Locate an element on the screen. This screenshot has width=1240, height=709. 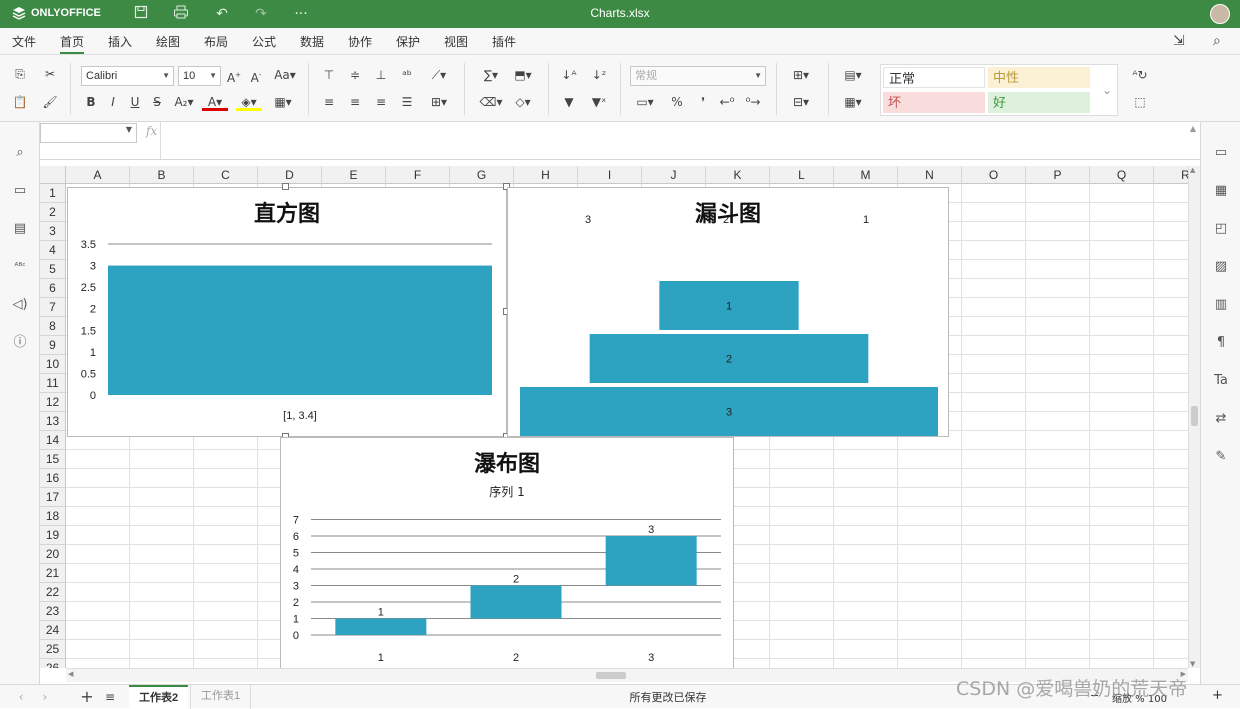
delete-cells-icon: ⊟▾ is located at coordinates (801, 102).